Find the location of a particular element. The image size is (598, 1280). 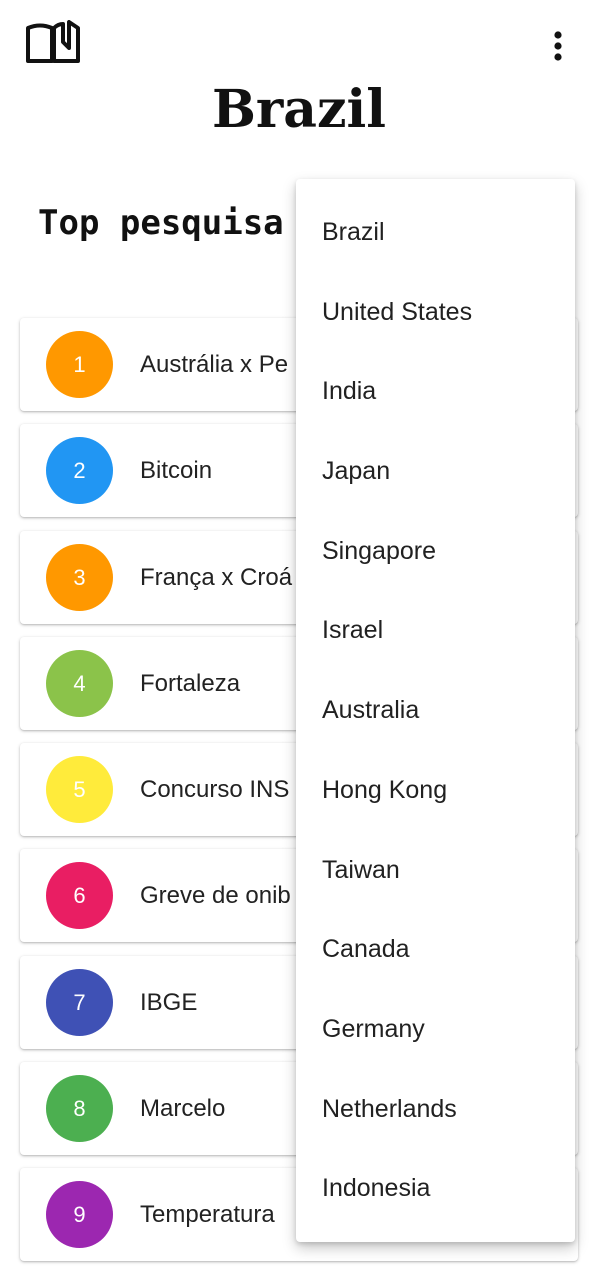

more-vert-icon is located at coordinates (558, 47).